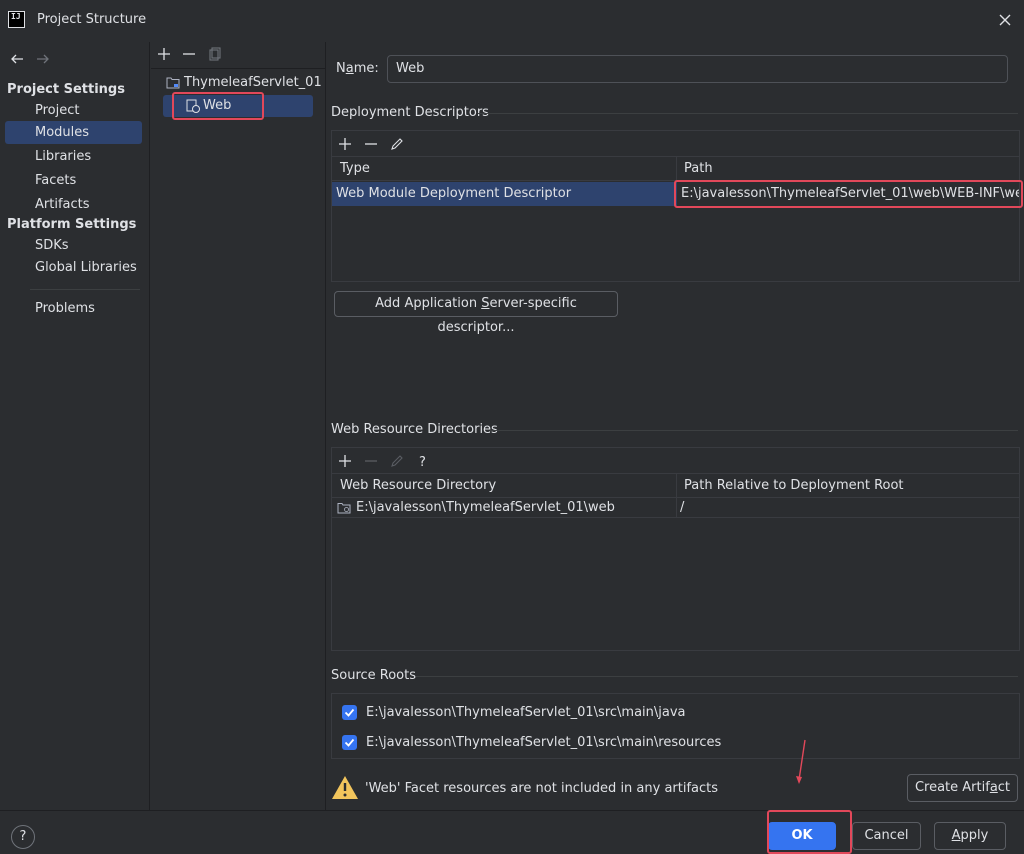 Image resolution: width=1024 pixels, height=854 pixels. Describe the element at coordinates (410, 112) in the screenshot. I see `deployment-descriptors-title: Deployment Descriptors` at that location.